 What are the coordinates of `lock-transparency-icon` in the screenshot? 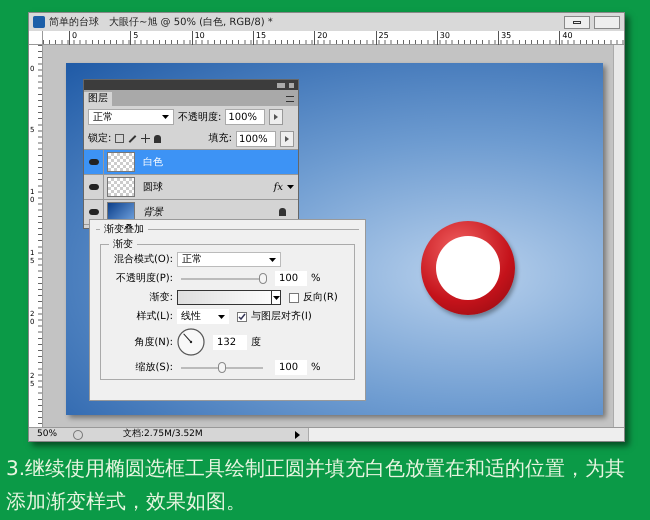 It's located at (119, 138).